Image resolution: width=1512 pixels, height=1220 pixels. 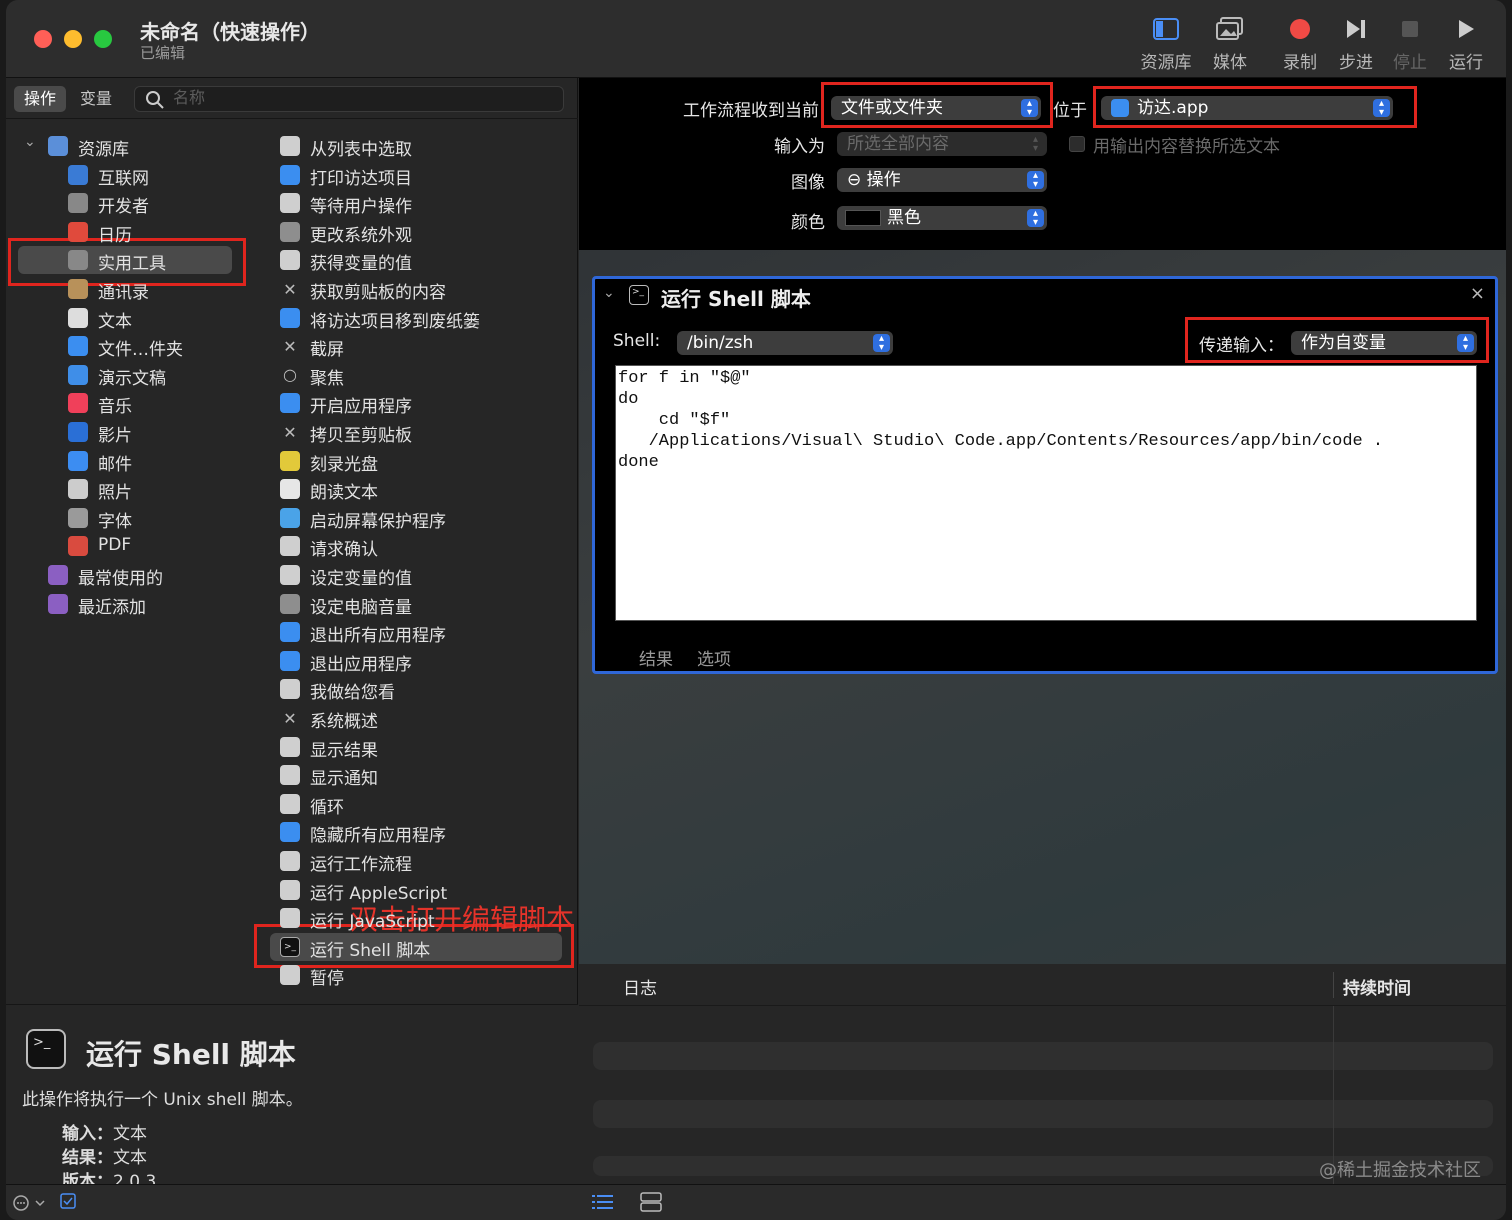 What do you see at coordinates (799, 147) in the screenshot?
I see `input-is-label: 输入为` at bounding box center [799, 147].